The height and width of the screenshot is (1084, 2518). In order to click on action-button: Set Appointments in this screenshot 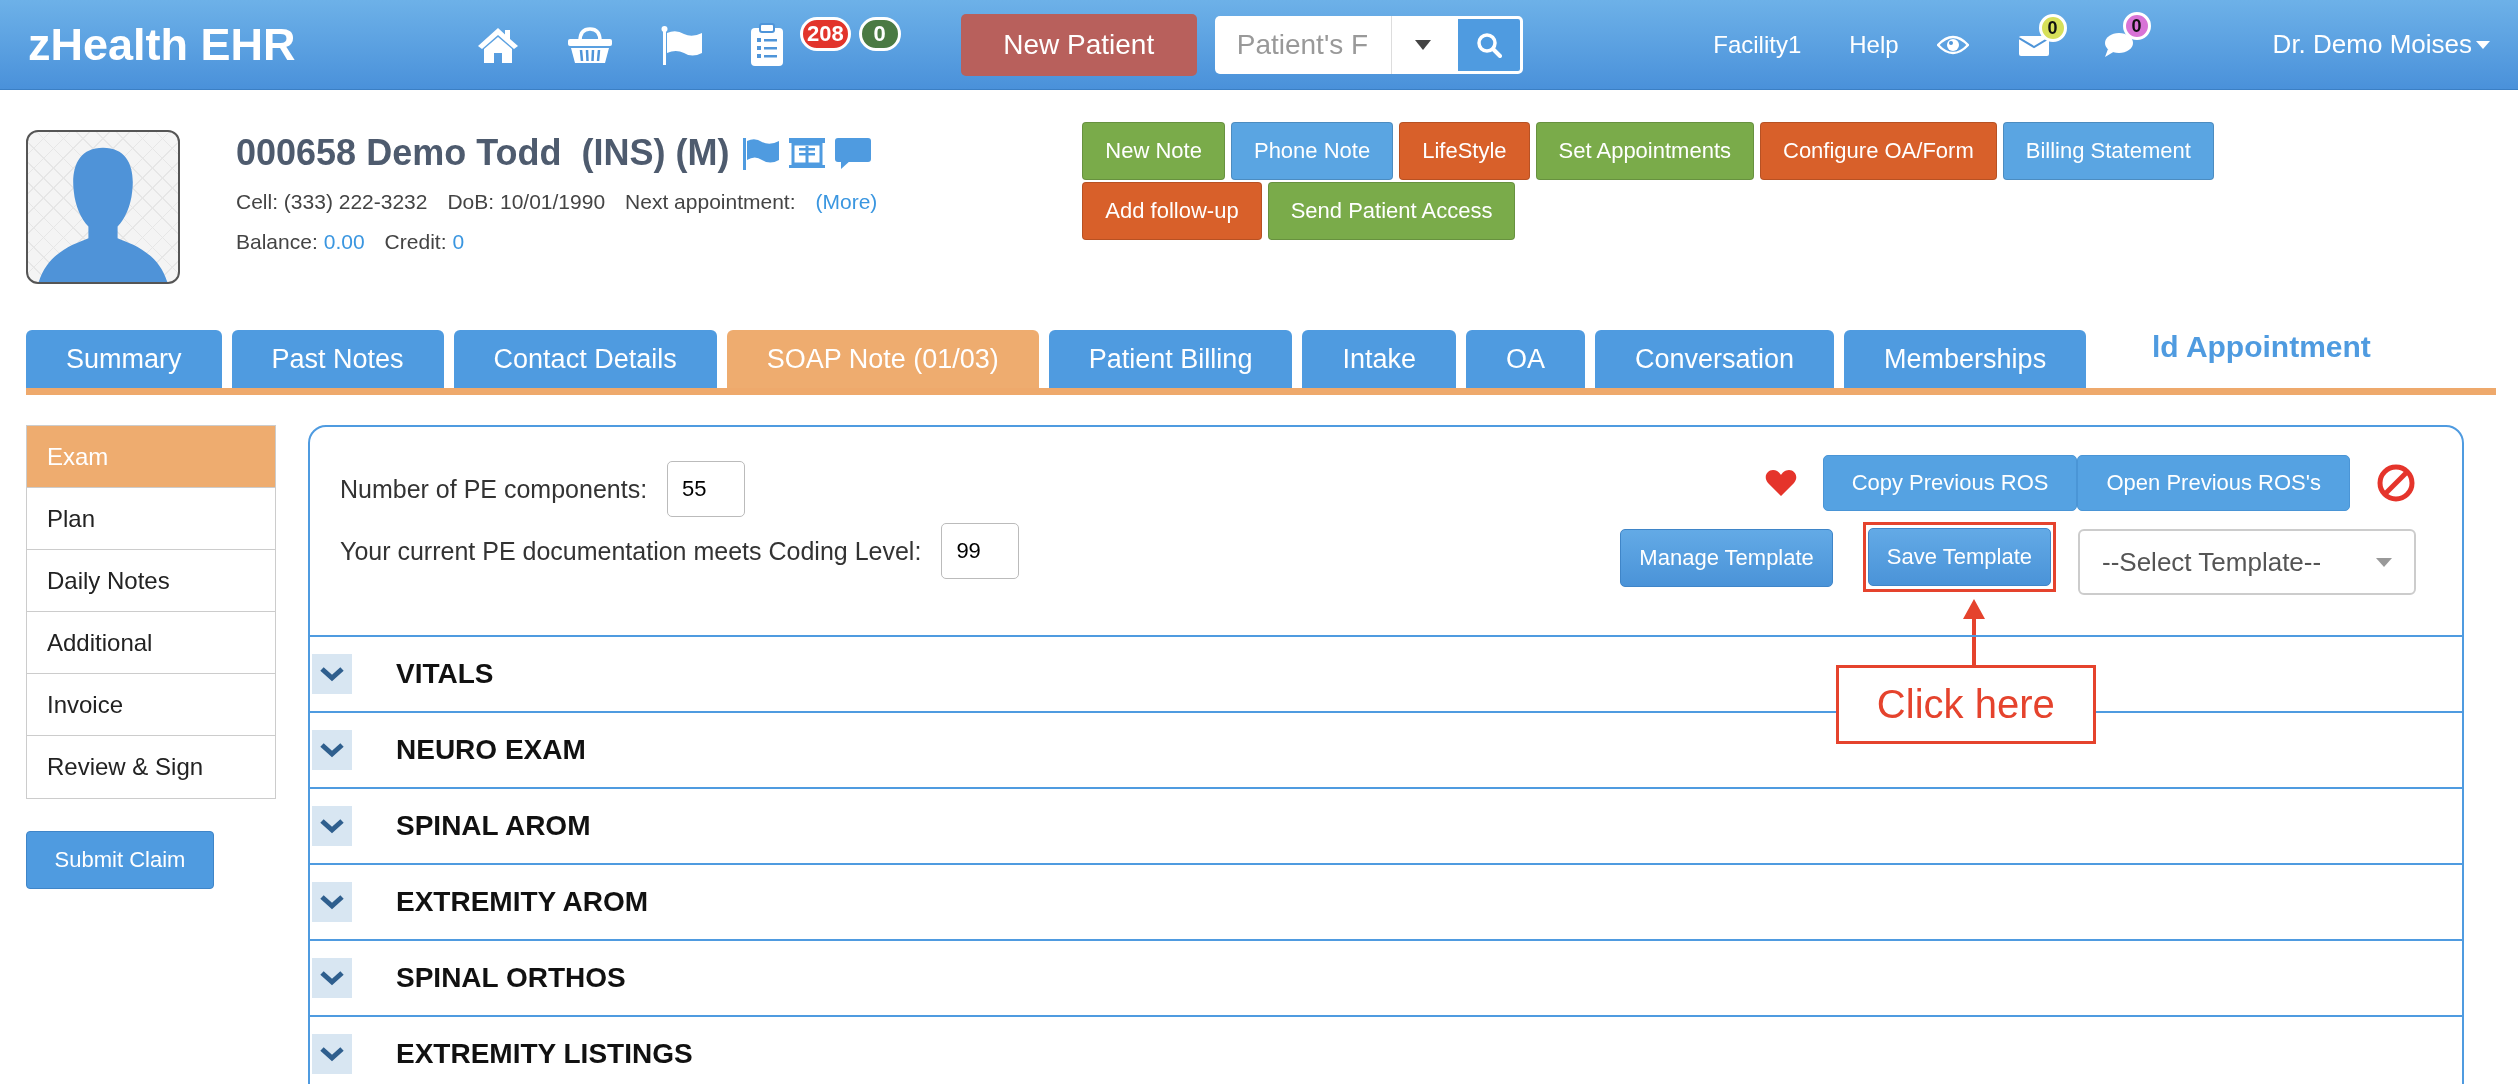, I will do `click(1644, 151)`.